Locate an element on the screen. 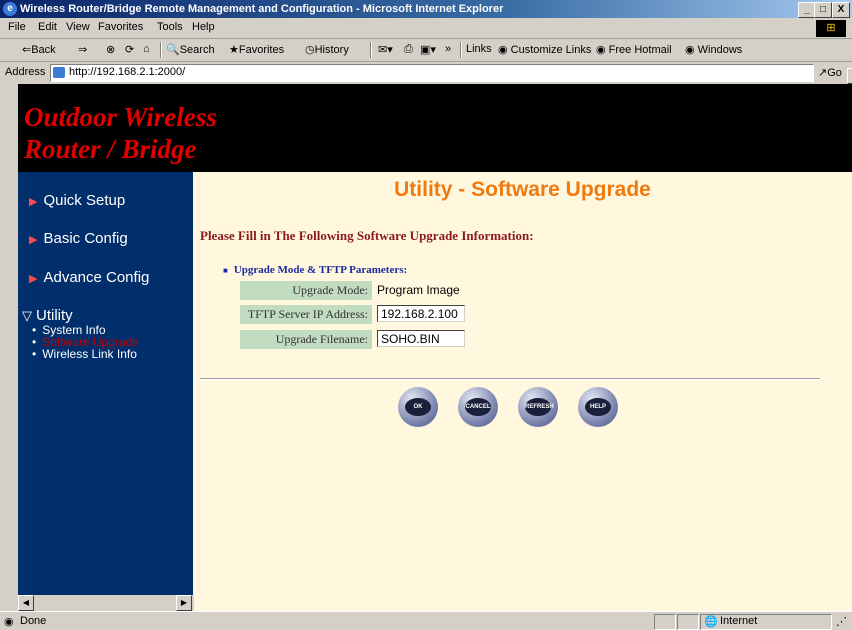 The height and width of the screenshot is (630, 852). internet-zone-icon: 🌐 is located at coordinates (711, 622).